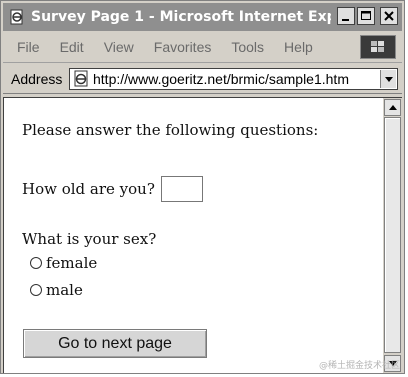 The image size is (408, 377). I want to click on intro-text: Please answer the following questions:, so click(170, 130).